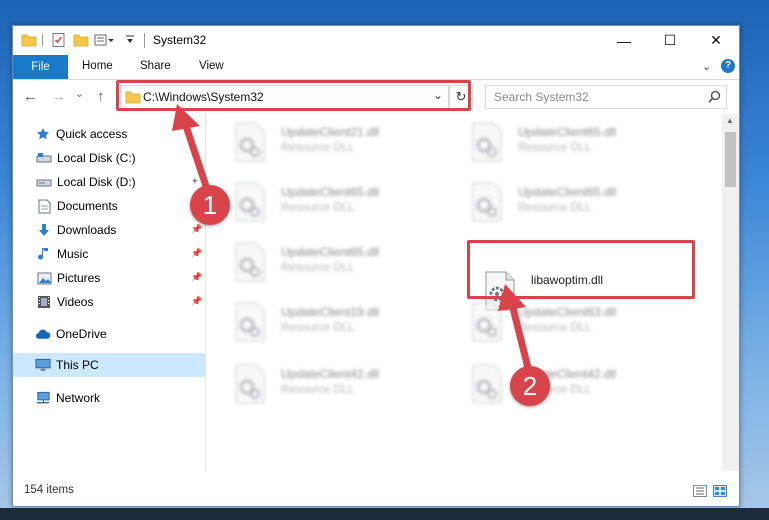 This screenshot has width=769, height=520. I want to click on documents-icon, so click(44, 206).